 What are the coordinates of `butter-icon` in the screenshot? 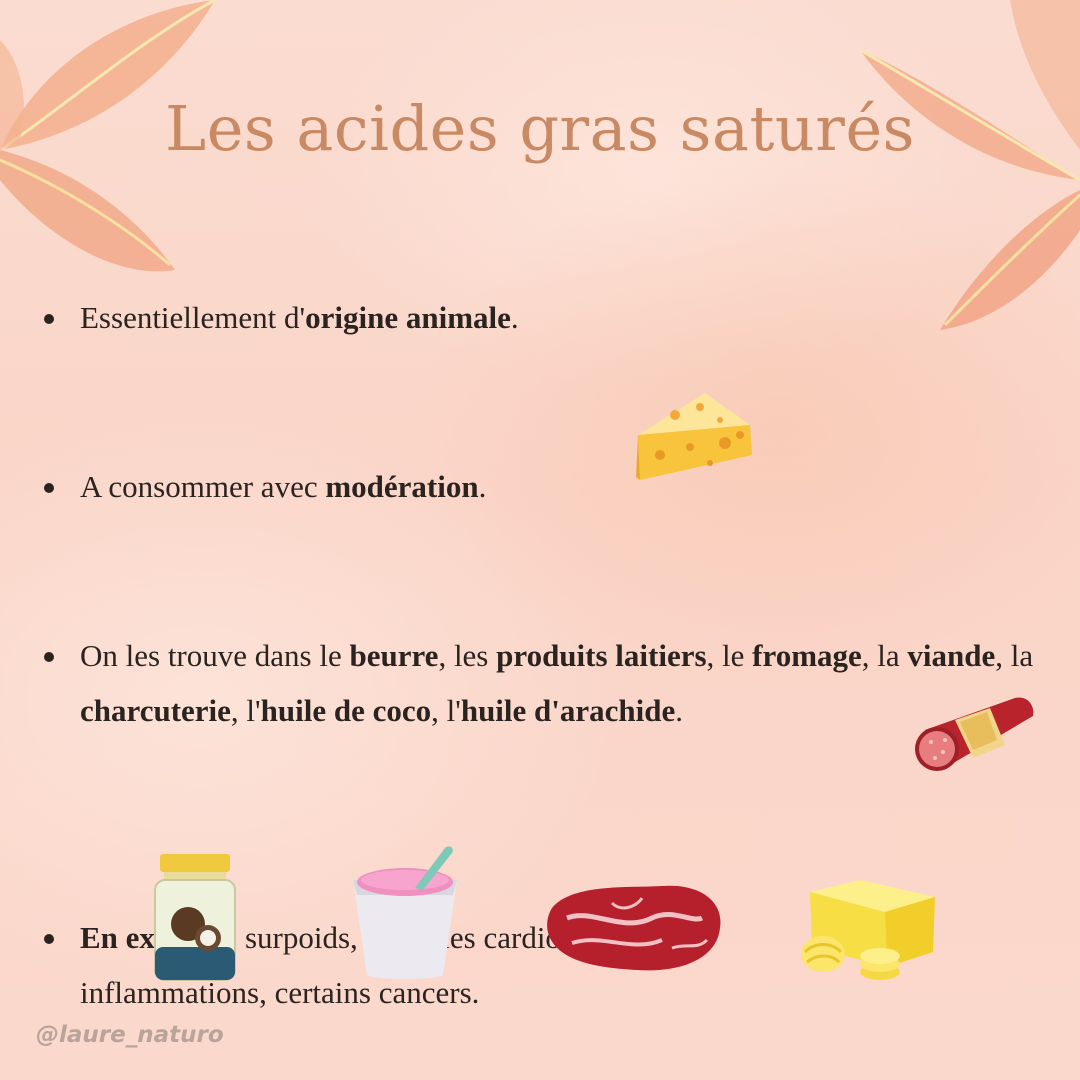 It's located at (868, 930).